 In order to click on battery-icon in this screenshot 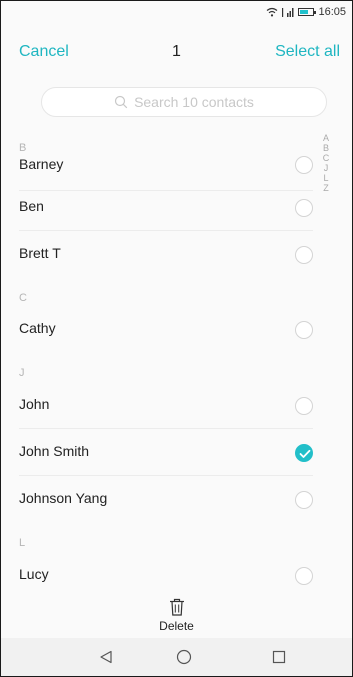, I will do `click(307, 12)`.